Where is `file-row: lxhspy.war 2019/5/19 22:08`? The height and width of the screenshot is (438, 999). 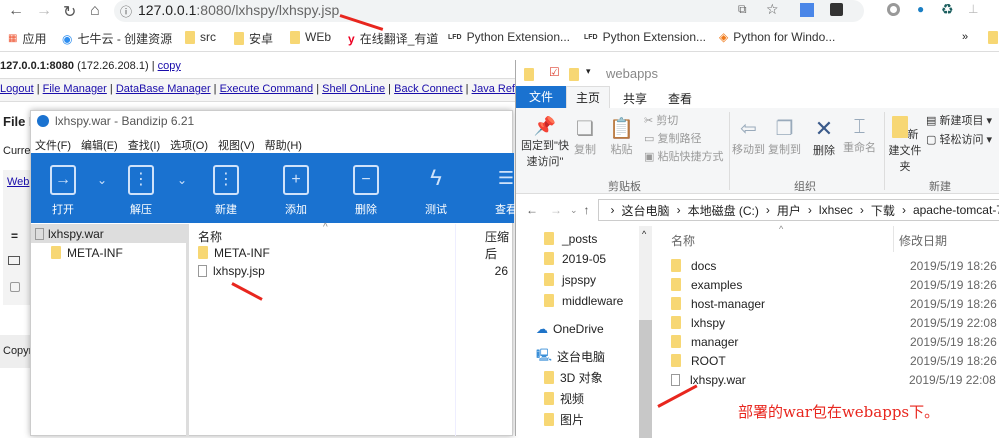
file-row: lxhspy.war 2019/5/19 22:08 is located at coordinates (835, 379).